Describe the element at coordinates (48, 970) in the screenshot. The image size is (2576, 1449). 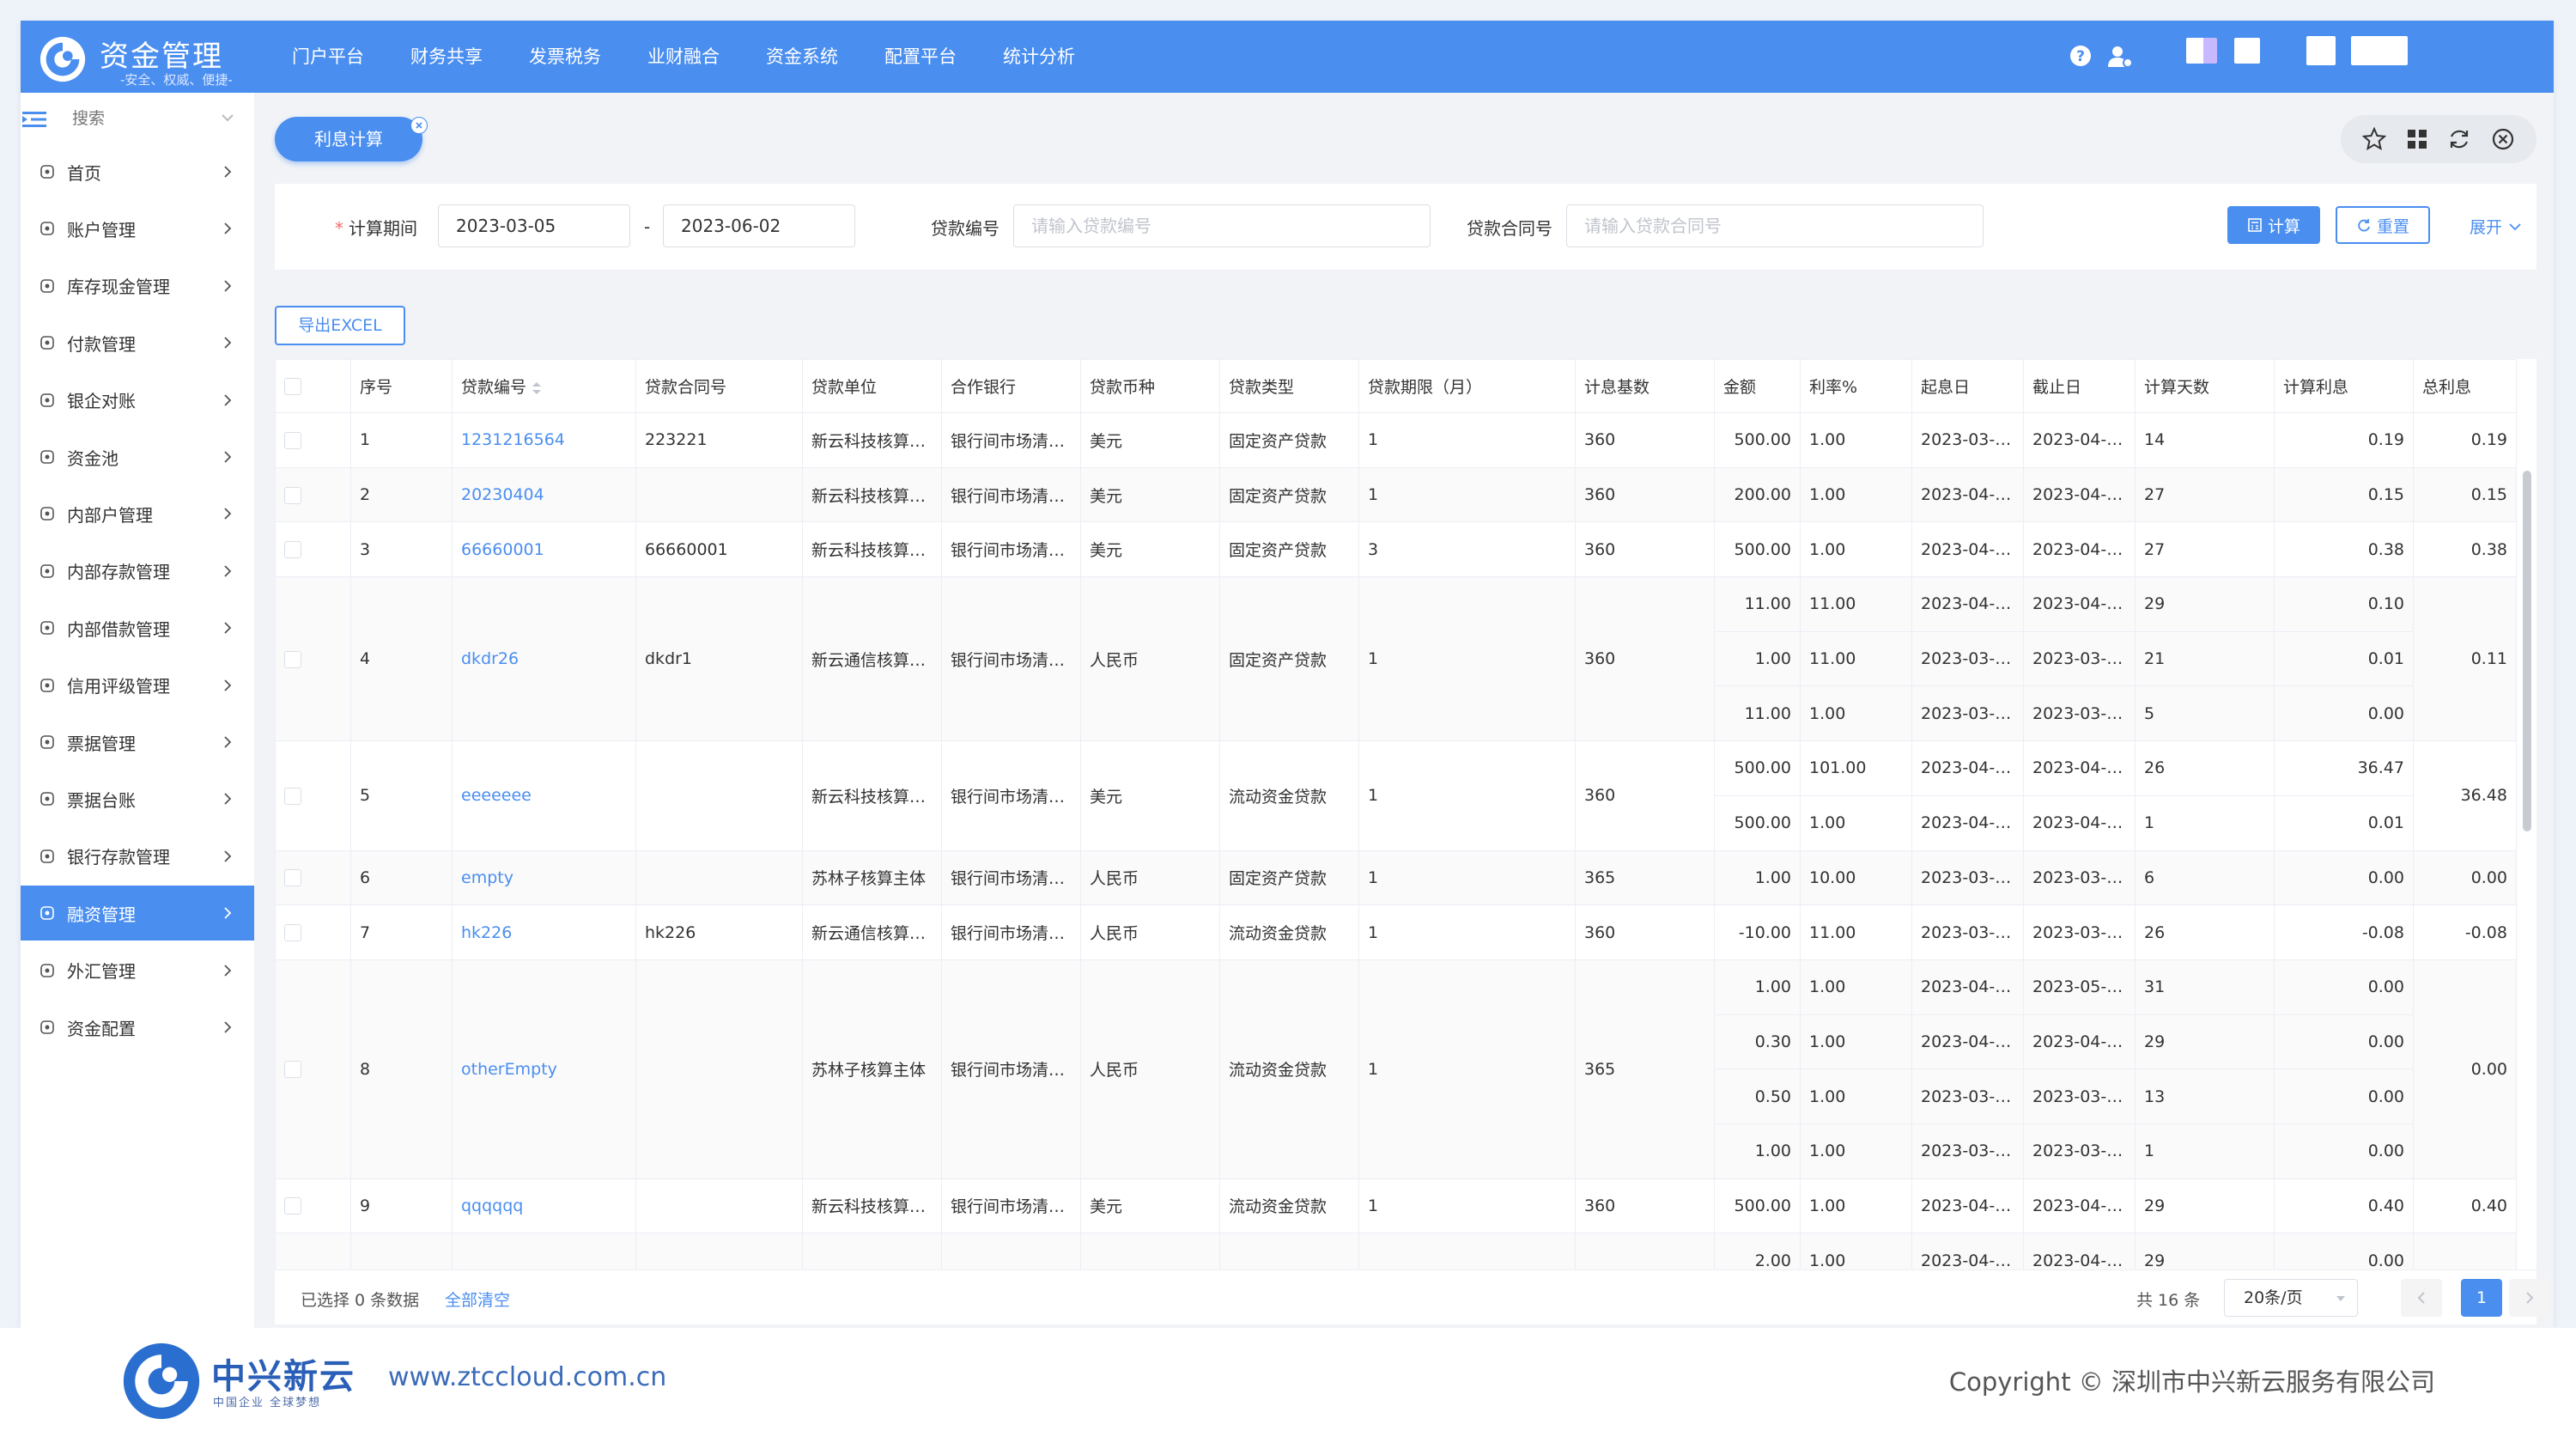
I see `forex-icon` at that location.